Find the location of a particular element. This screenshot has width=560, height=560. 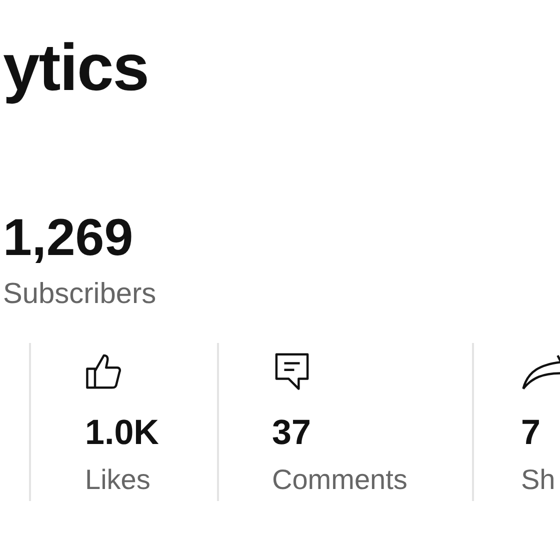

subscriber-label: Subscribers is located at coordinates (80, 294).